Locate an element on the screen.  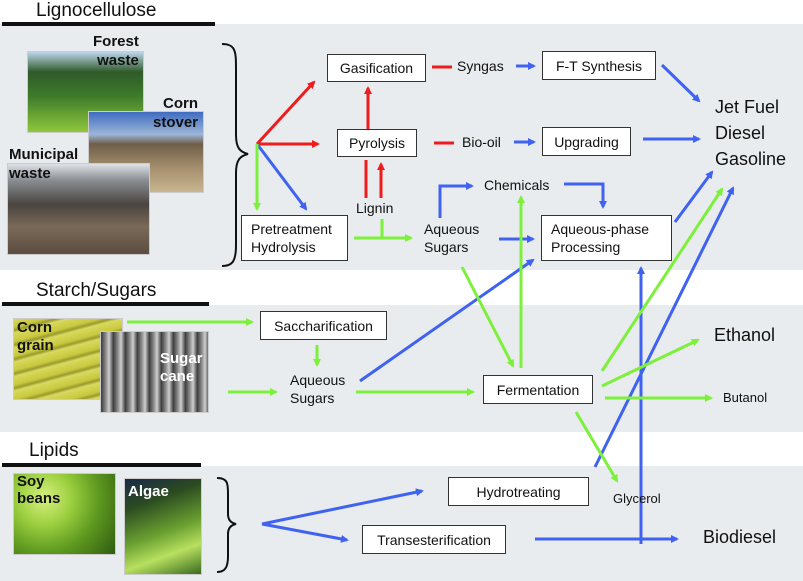
pretreatment-hydrolysis-box: Pretreatment Hydrolysis is located at coordinates (294, 238).